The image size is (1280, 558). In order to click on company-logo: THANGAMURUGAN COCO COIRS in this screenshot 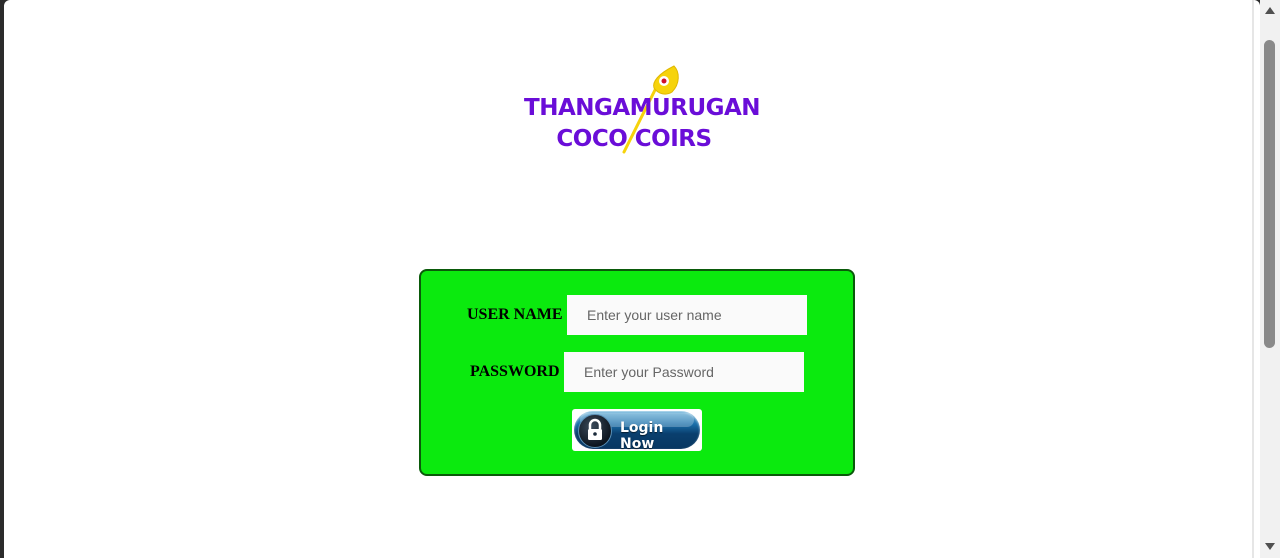, I will do `click(644, 112)`.